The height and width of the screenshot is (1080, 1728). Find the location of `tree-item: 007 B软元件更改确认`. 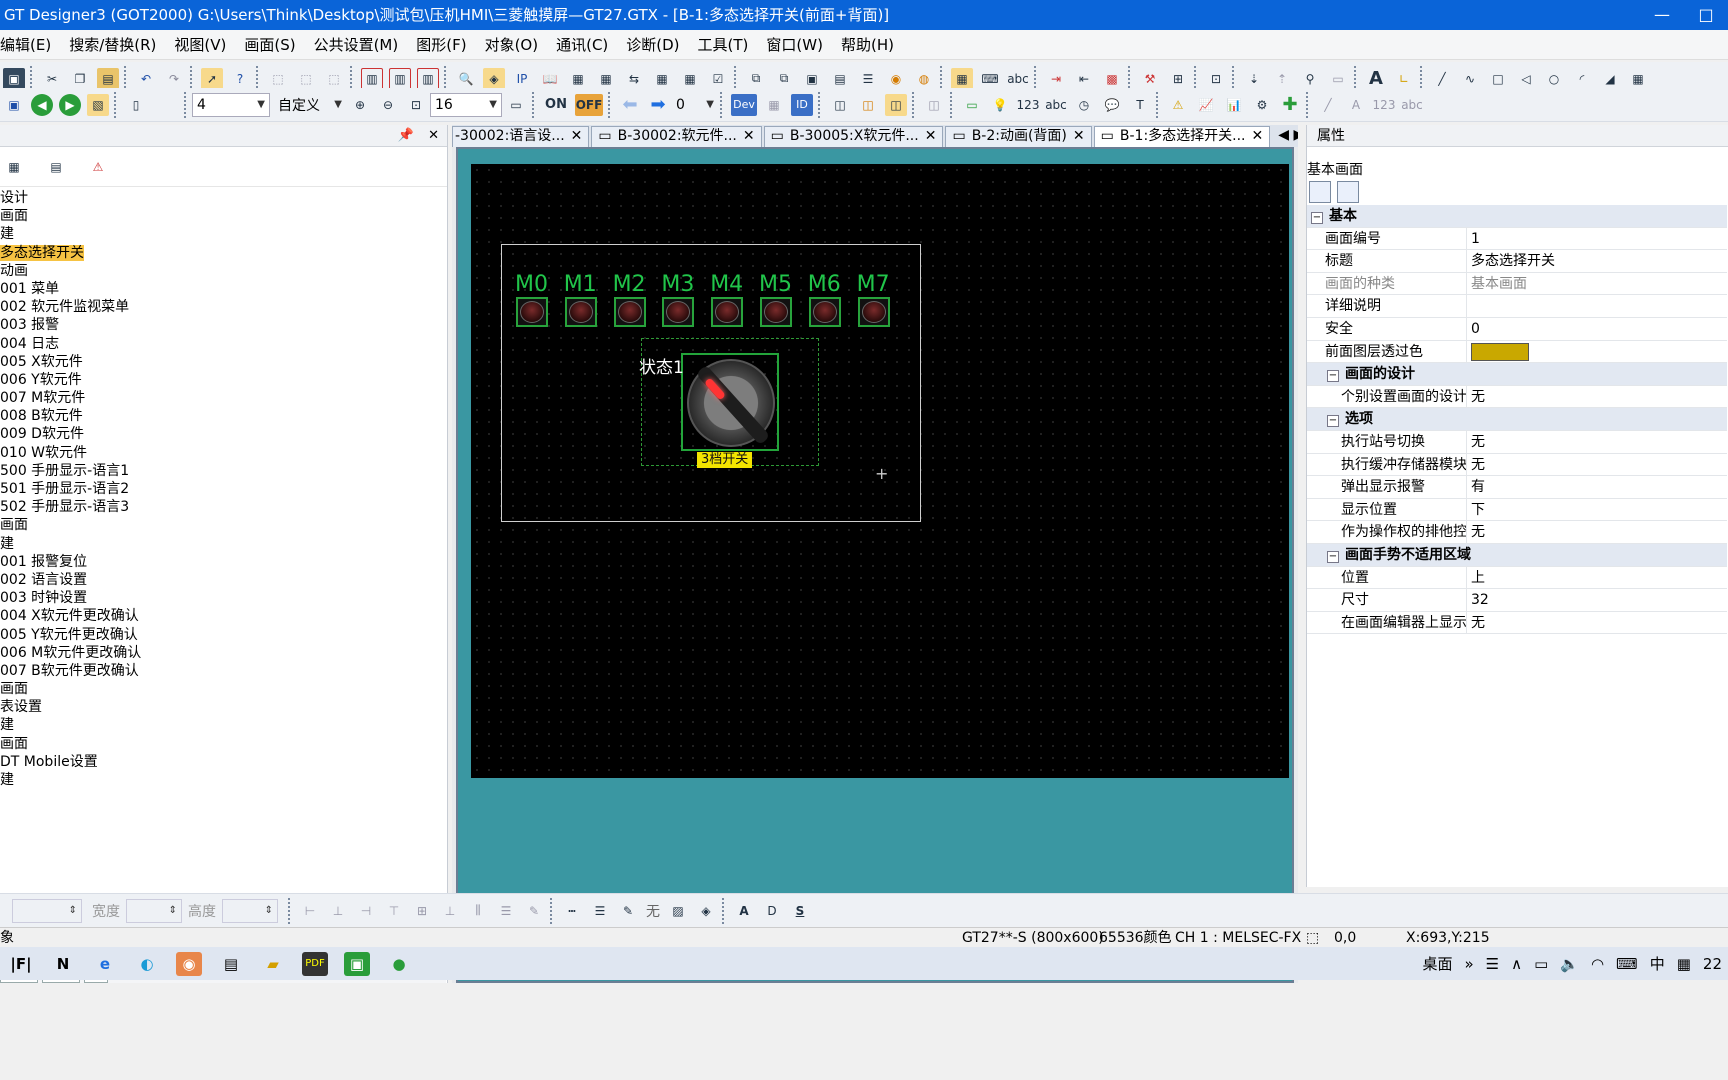

tree-item: 007 B软元件更改确认 is located at coordinates (223, 671).